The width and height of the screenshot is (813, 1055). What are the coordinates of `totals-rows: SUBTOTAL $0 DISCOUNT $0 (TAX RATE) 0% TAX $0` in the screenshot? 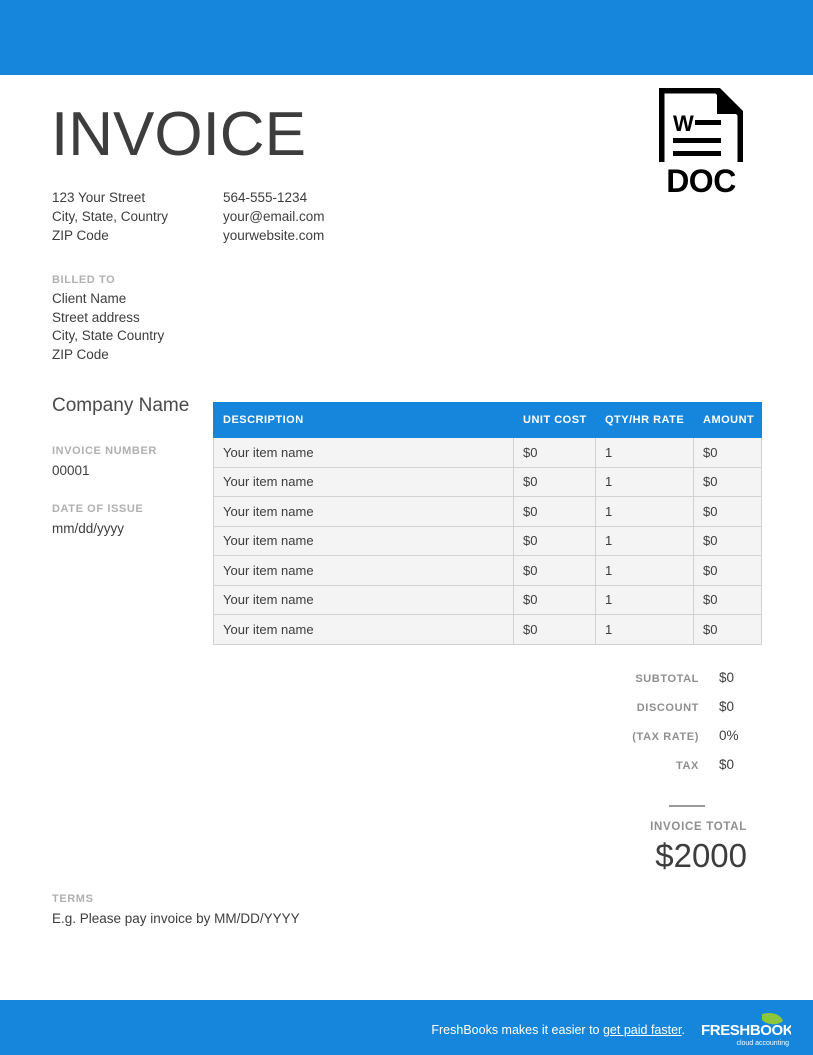 It's located at (633, 728).